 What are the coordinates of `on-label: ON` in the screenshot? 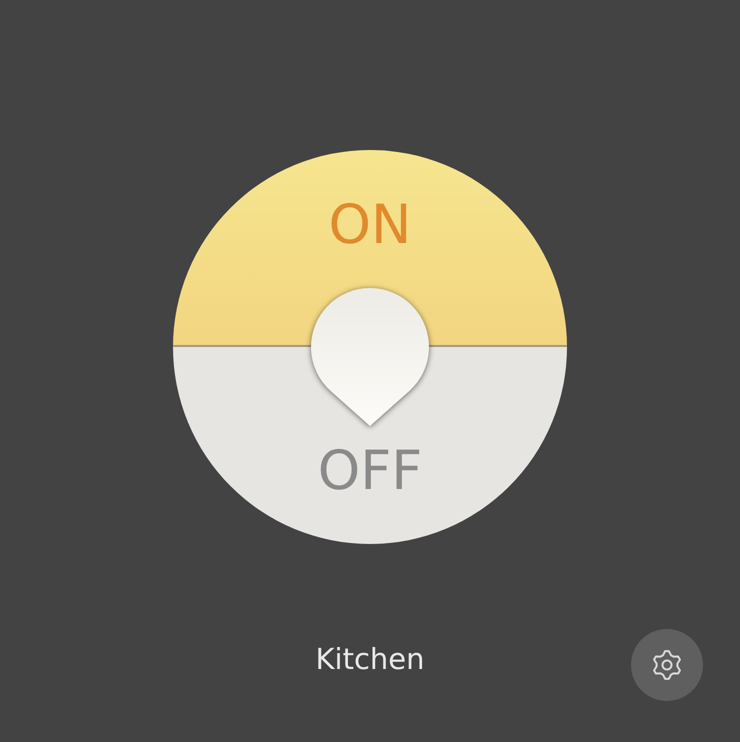 It's located at (370, 225).